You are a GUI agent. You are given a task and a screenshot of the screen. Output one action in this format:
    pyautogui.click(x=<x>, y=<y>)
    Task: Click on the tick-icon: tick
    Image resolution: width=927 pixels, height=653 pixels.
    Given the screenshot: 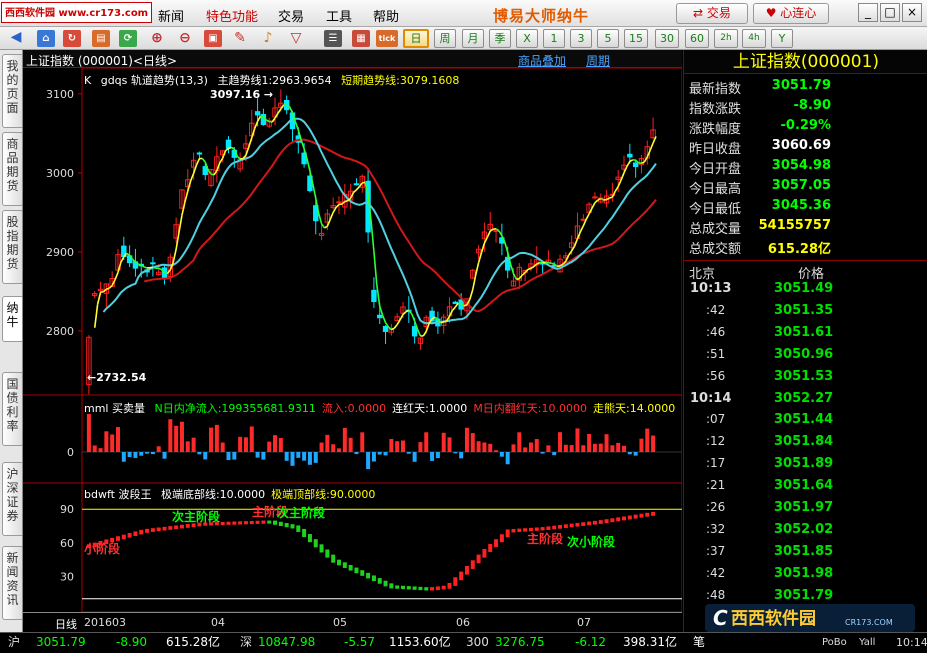 What is the action you would take?
    pyautogui.click(x=387, y=38)
    